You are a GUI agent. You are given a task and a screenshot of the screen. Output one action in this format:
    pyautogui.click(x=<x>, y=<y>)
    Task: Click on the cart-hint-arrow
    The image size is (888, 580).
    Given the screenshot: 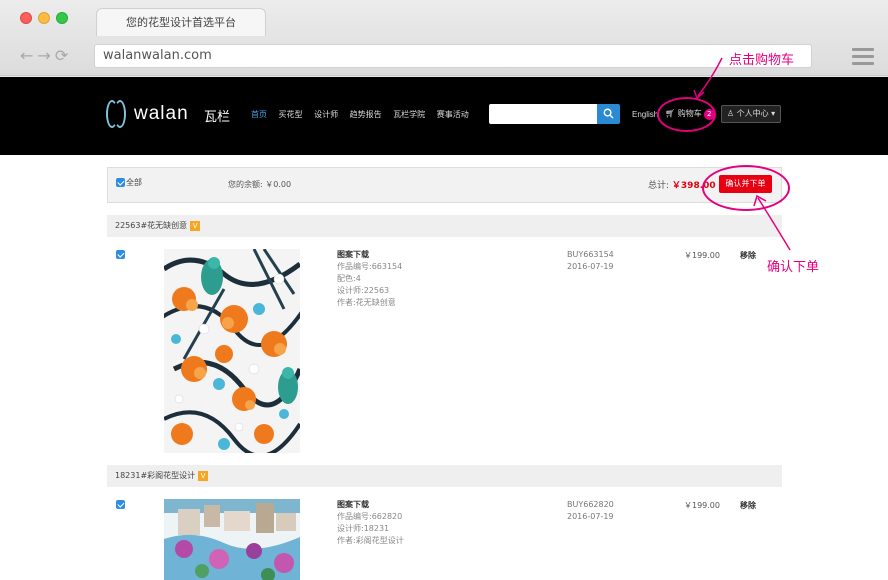 What is the action you would take?
    pyautogui.click(x=710, y=77)
    